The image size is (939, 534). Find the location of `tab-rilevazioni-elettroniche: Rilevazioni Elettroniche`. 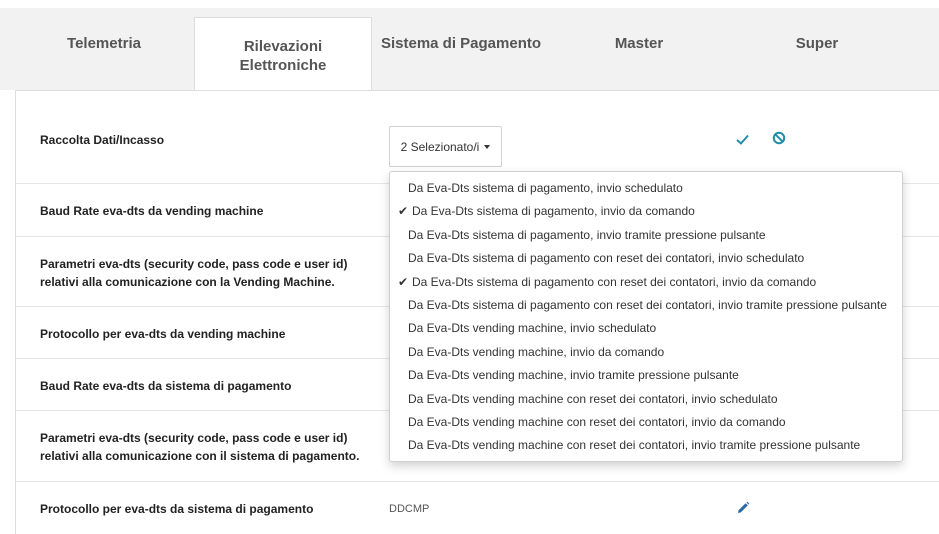

tab-rilevazioni-elettroniche: Rilevazioni Elettroniche is located at coordinates (283, 58).